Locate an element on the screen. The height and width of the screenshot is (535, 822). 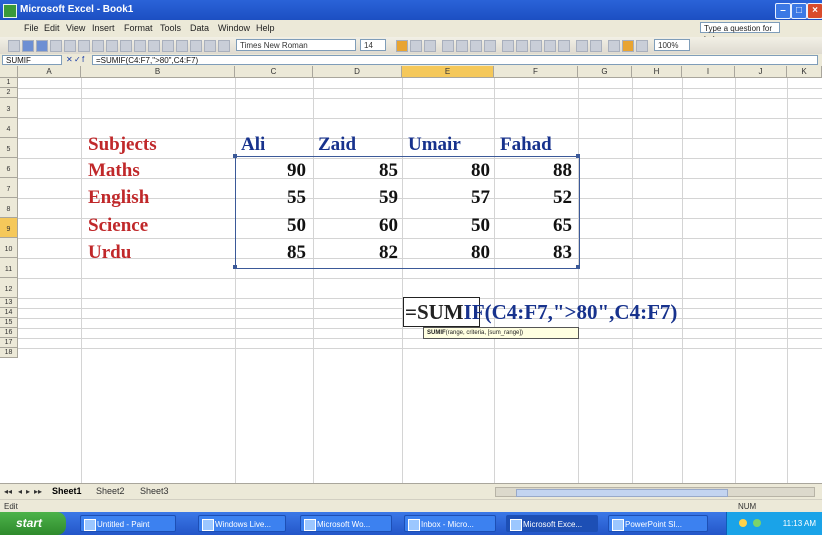
row-header: 14 is located at coordinates (9, 313).